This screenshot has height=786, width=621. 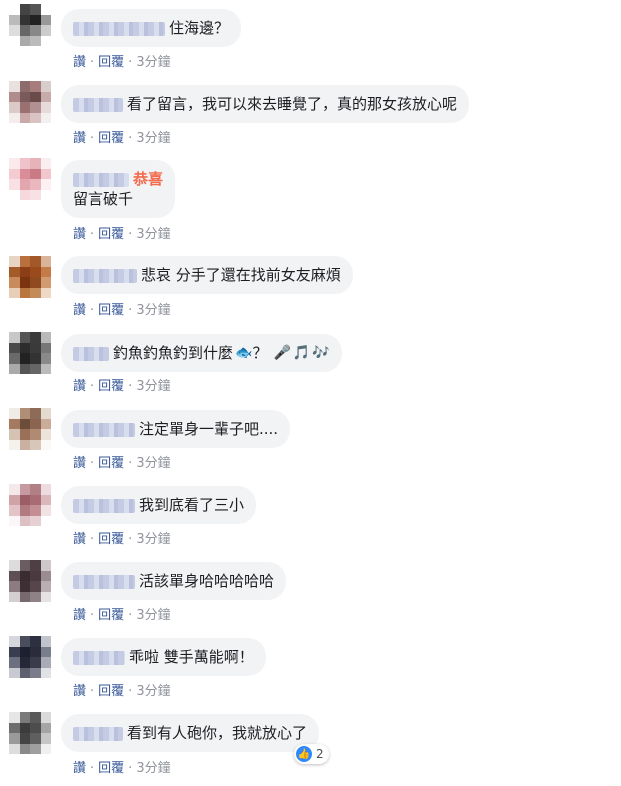 I want to click on comment-bubble: 活該單身哈哈哈哈哈, so click(x=174, y=581).